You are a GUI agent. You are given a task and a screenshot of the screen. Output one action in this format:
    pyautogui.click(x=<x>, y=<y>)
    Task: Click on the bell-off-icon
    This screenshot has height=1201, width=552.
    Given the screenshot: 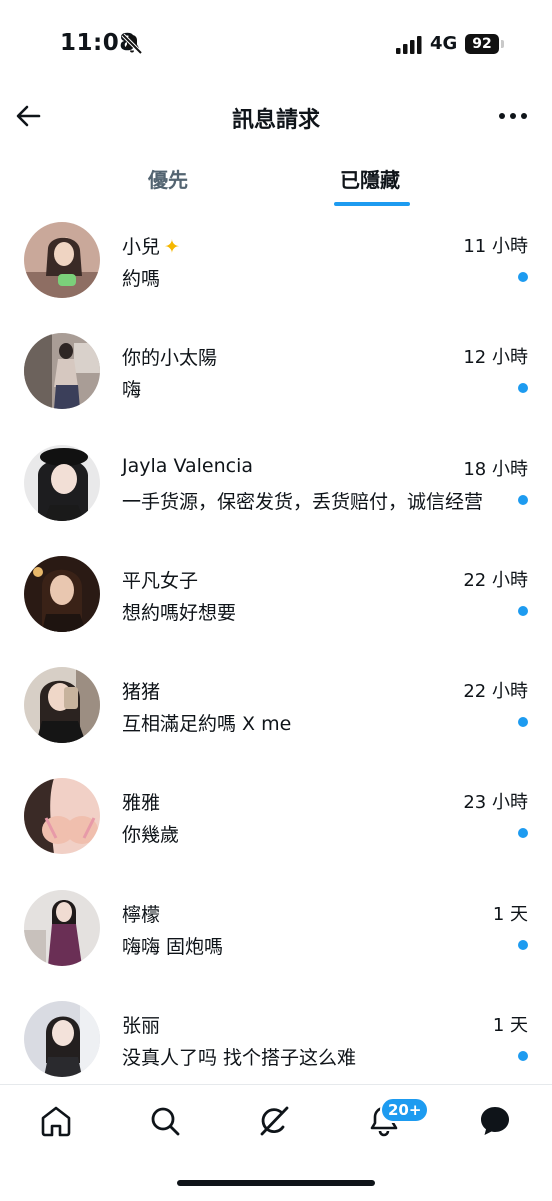 What is the action you would take?
    pyautogui.click(x=132, y=44)
    